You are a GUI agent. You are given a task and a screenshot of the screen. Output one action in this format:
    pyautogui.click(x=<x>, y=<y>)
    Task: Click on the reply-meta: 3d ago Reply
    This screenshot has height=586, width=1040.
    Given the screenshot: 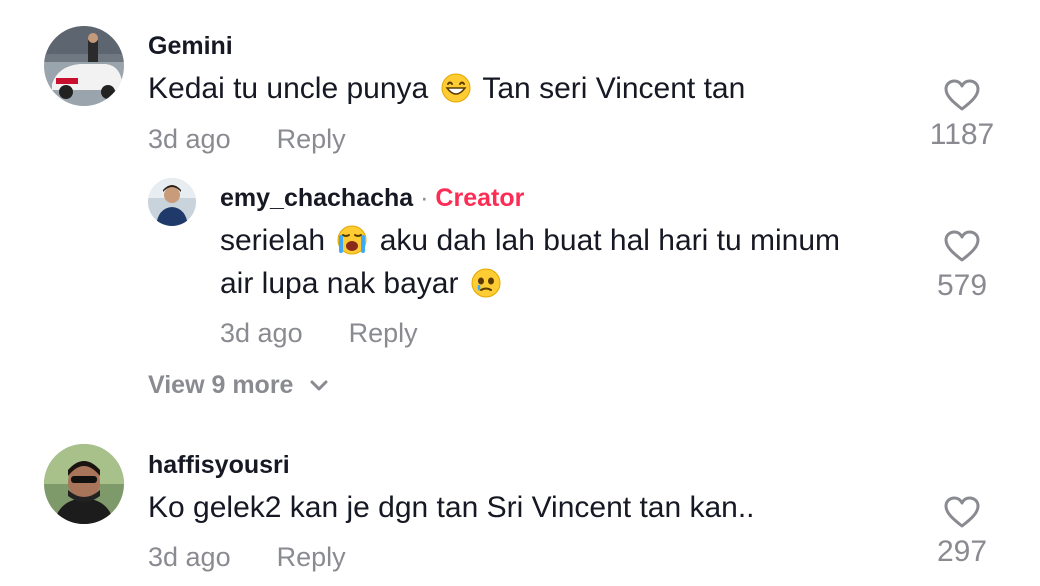 What is the action you would take?
    pyautogui.click(x=319, y=333)
    